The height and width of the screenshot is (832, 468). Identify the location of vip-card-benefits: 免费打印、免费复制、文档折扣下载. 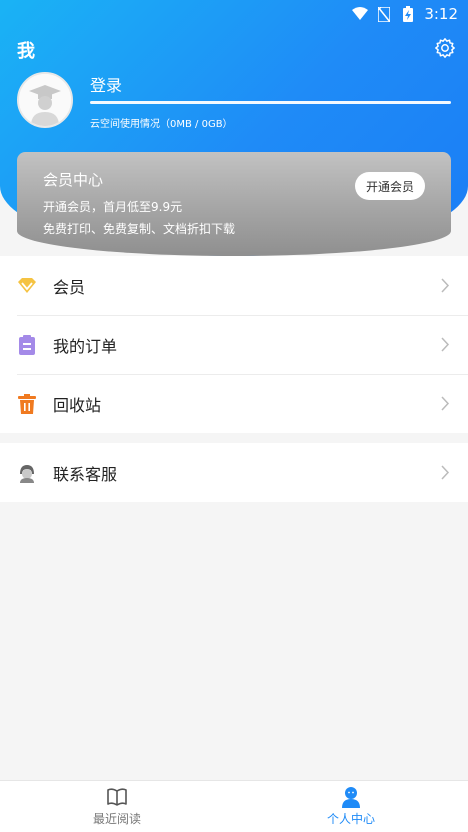
(139, 229).